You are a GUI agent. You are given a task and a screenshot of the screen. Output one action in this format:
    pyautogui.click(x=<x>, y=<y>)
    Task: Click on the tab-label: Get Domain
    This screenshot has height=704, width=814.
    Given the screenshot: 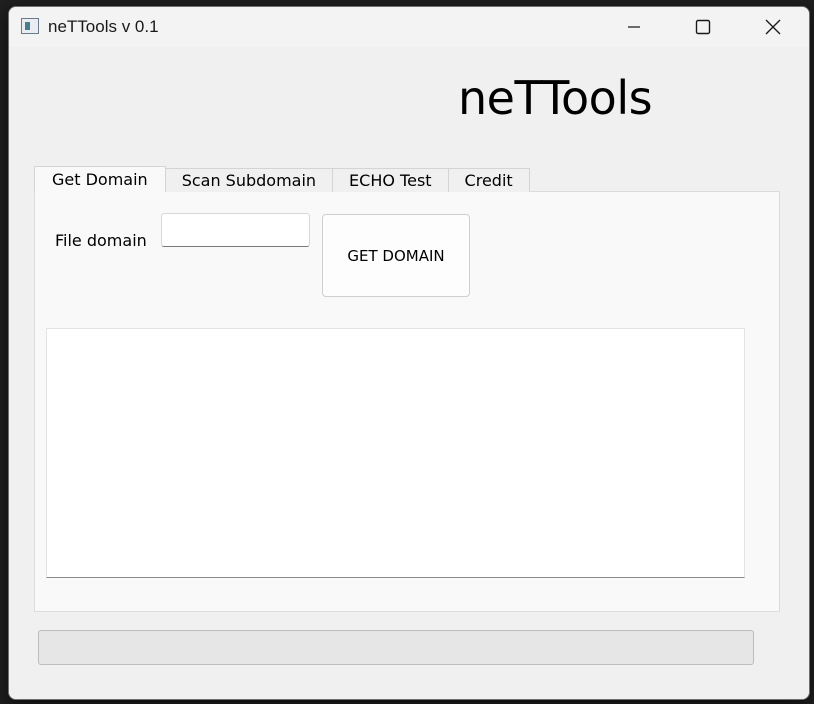 What is the action you would take?
    pyautogui.click(x=100, y=179)
    